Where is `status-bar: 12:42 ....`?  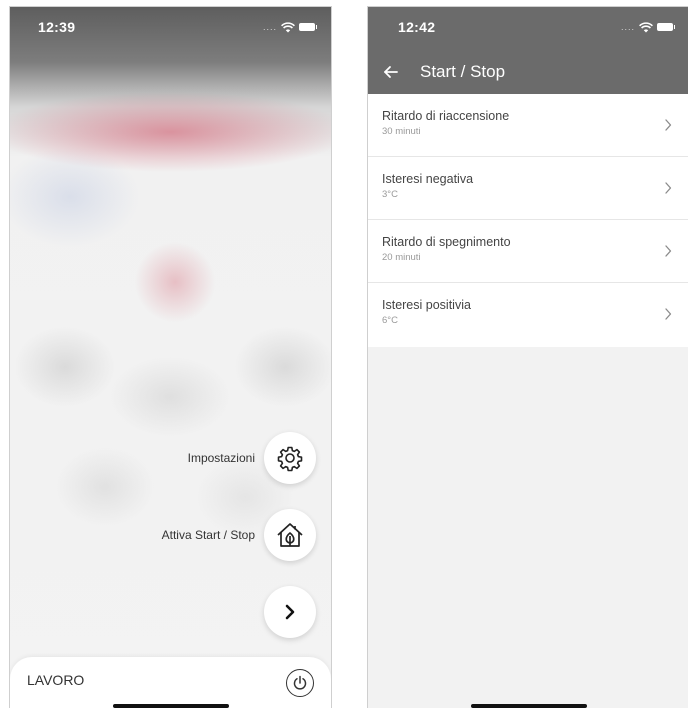
status-bar: 12:42 .... is located at coordinates (528, 27).